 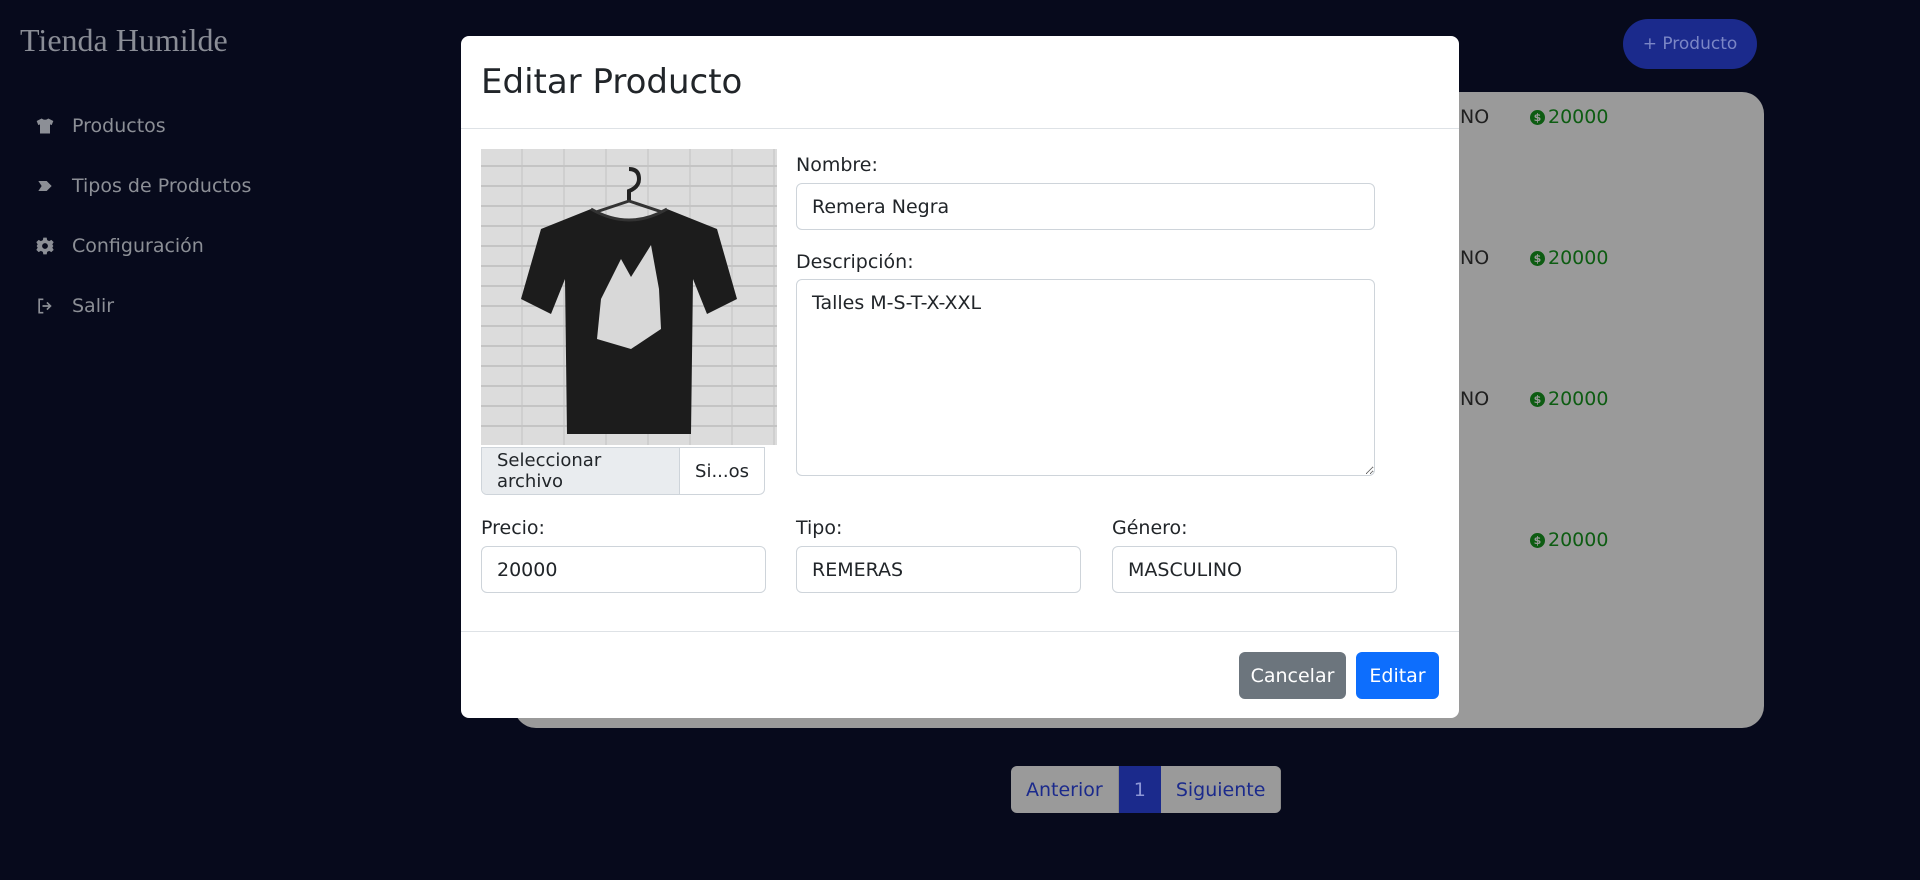 What do you see at coordinates (124, 40) in the screenshot?
I see `brand-title: Tienda Humilde` at bounding box center [124, 40].